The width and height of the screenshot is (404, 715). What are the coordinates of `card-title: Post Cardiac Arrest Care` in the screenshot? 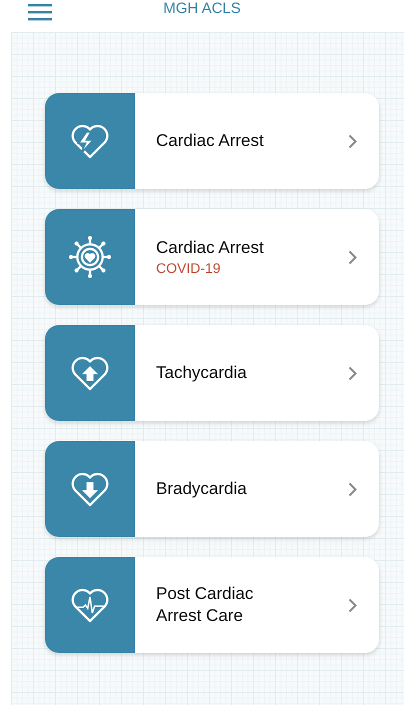 It's located at (205, 605).